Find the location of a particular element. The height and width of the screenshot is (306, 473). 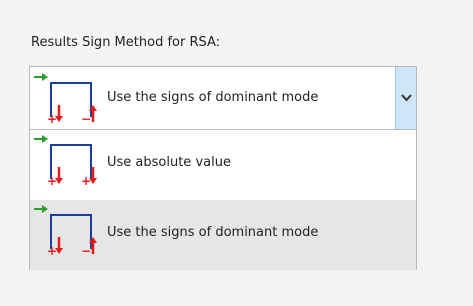

option-label: Use absolute value is located at coordinates (169, 162).